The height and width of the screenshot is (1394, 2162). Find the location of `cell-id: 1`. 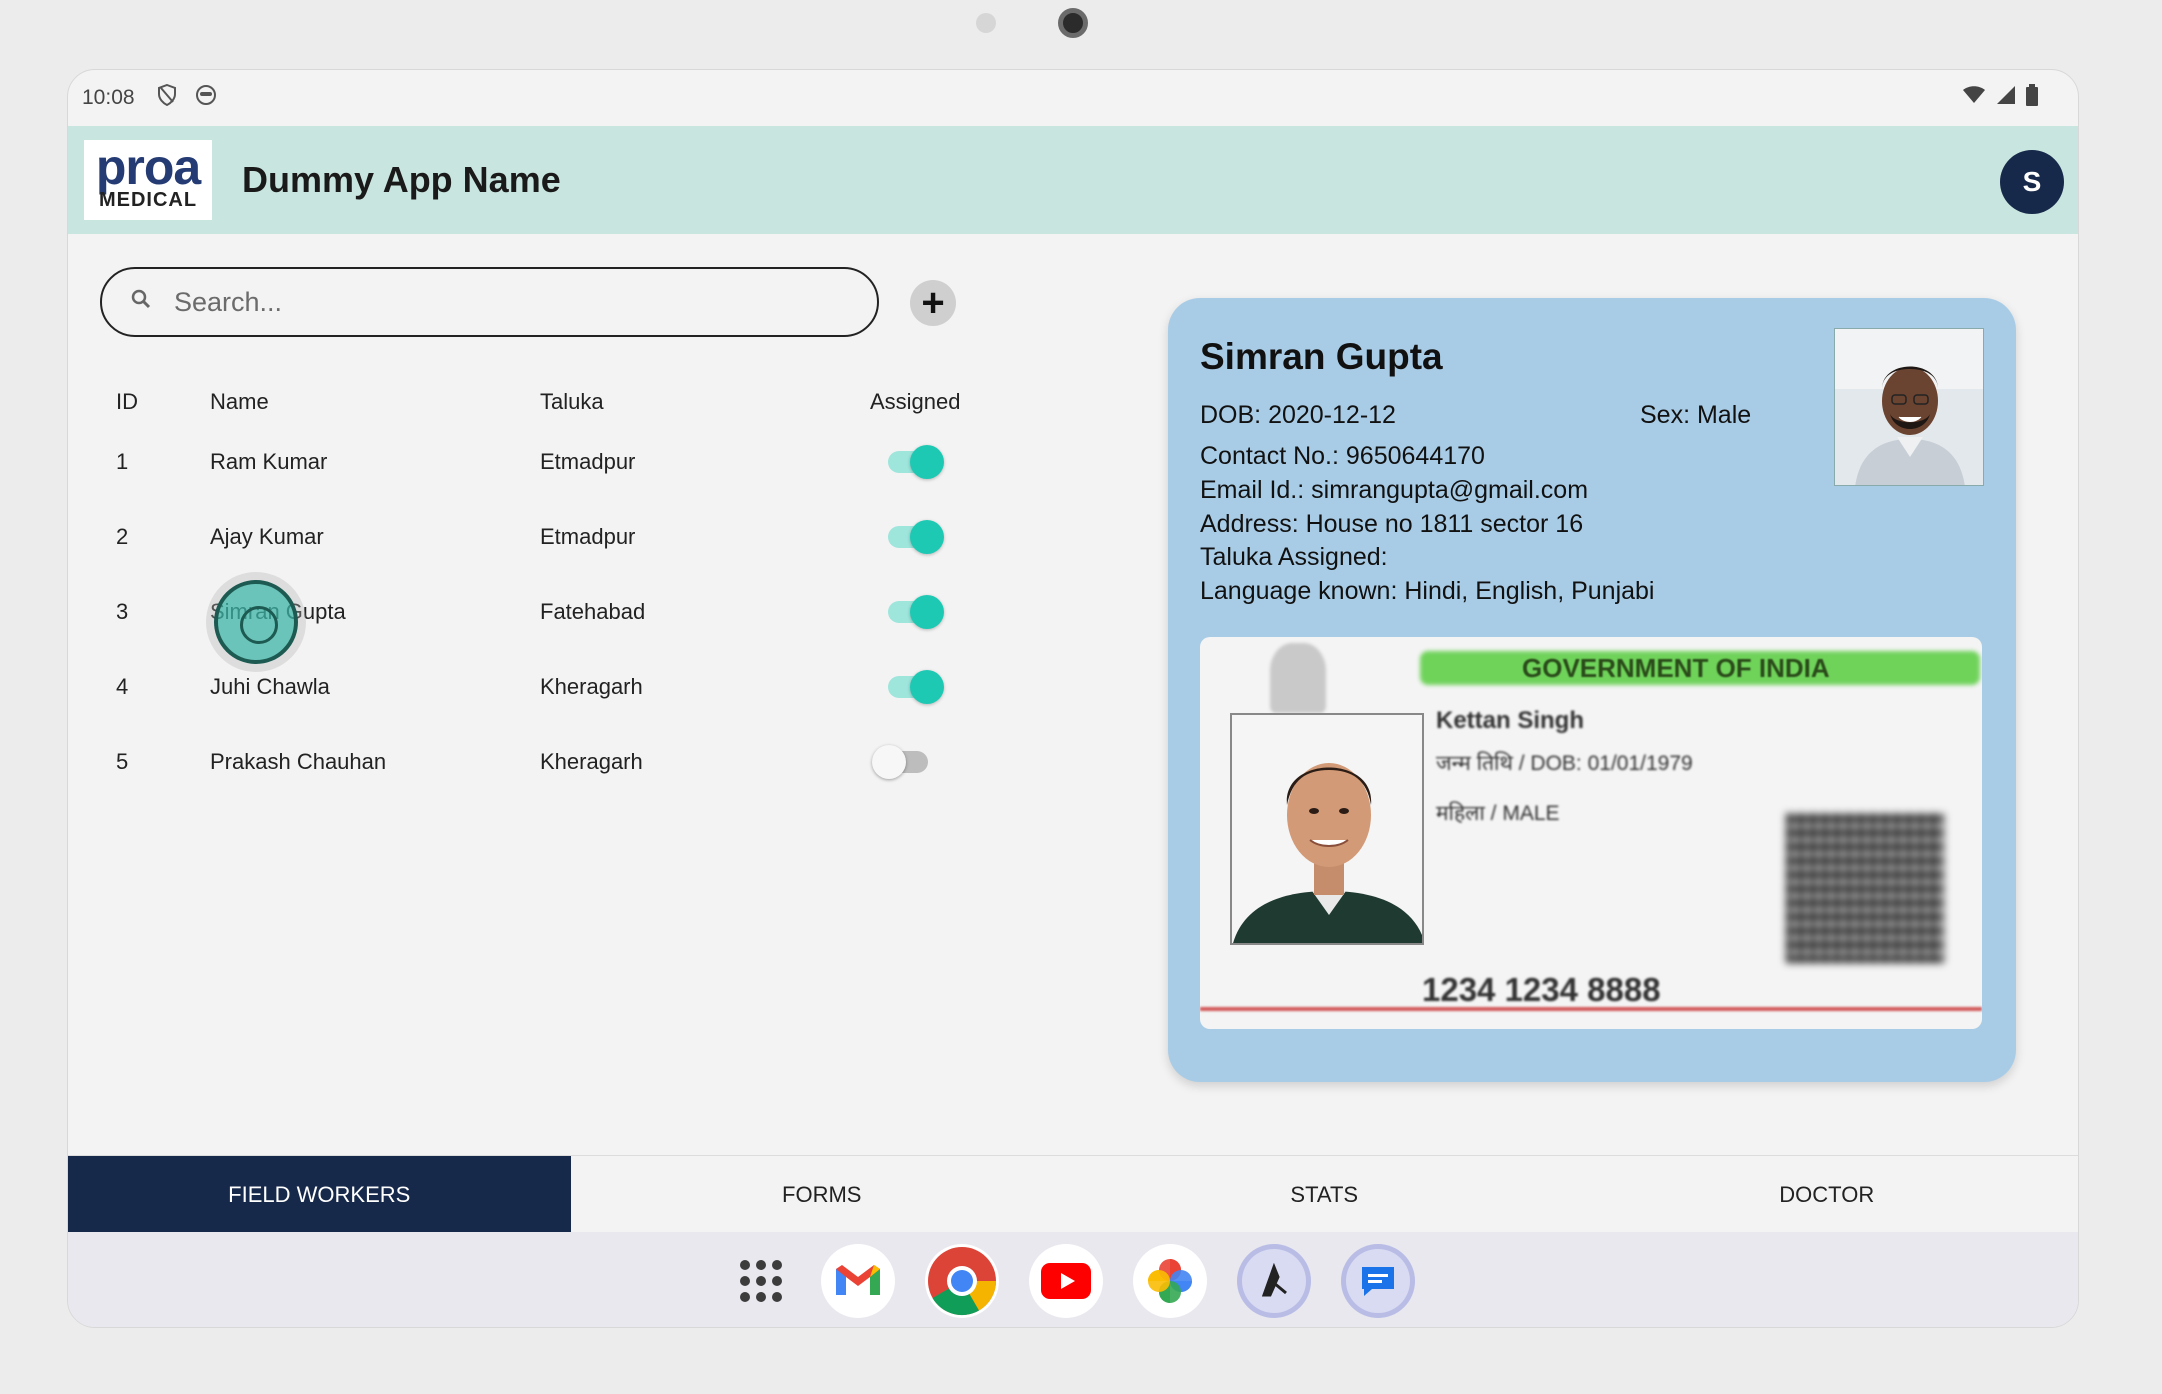

cell-id: 1 is located at coordinates (122, 461).